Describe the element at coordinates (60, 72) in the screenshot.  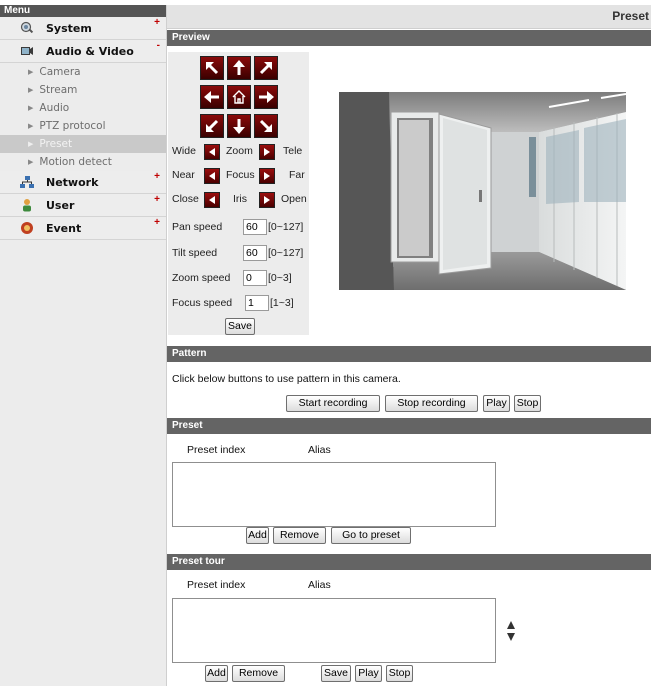
I see `sidebar-subitem-label: Camera` at that location.